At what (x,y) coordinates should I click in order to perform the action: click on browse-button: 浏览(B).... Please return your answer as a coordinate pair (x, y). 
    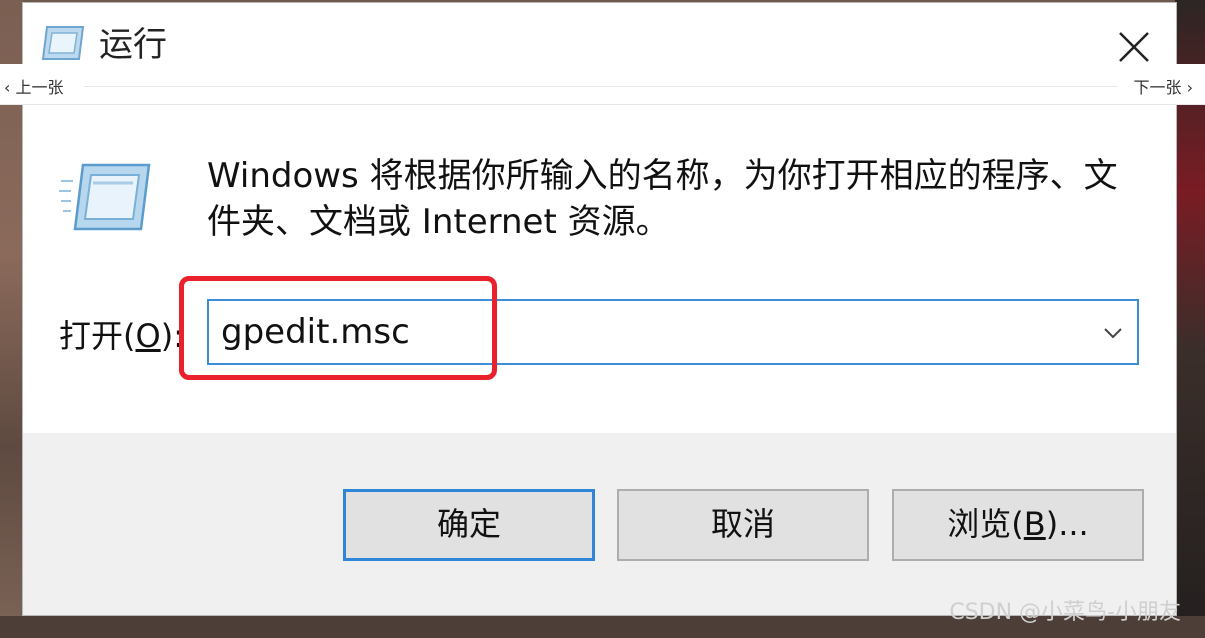
    Looking at the image, I should click on (1018, 525).